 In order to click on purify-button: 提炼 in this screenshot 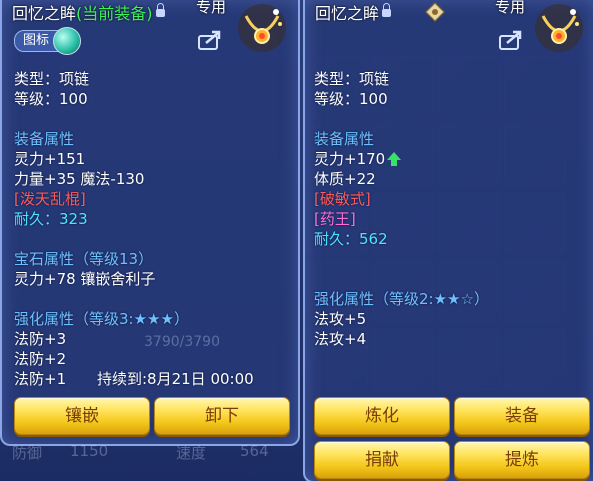, I will do `click(522, 460)`.